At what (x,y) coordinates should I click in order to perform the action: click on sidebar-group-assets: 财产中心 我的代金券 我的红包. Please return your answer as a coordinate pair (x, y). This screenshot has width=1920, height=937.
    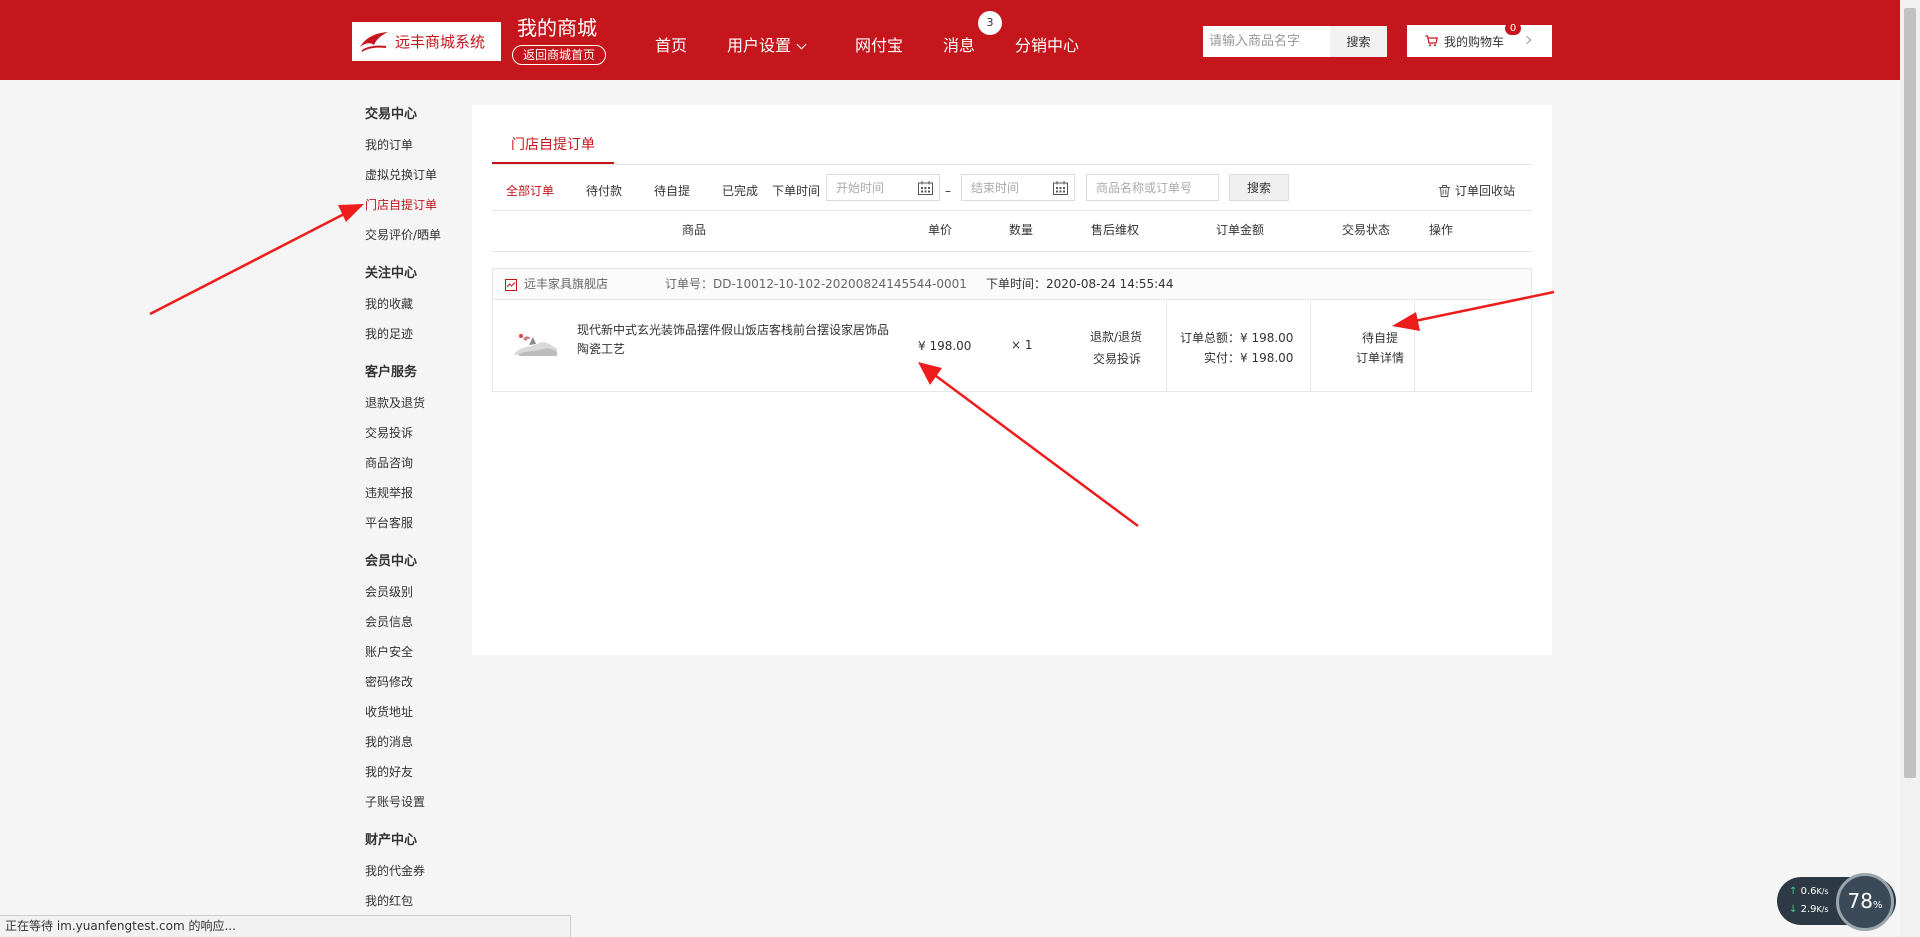
    Looking at the image, I should click on (420, 873).